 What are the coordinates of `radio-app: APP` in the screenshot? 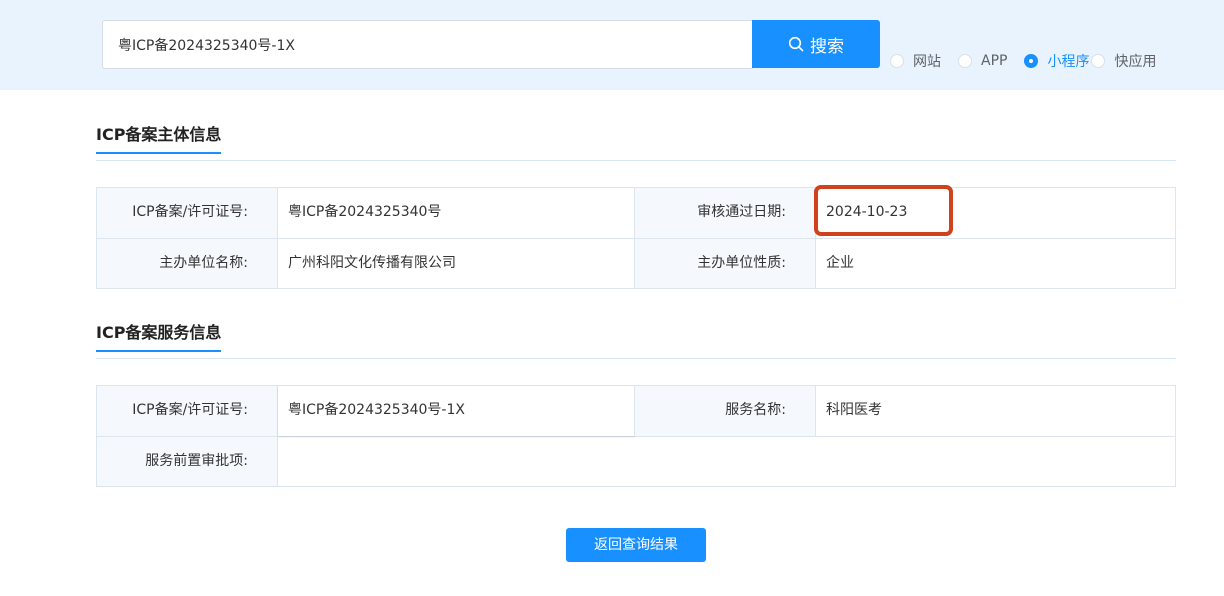 It's located at (982, 61).